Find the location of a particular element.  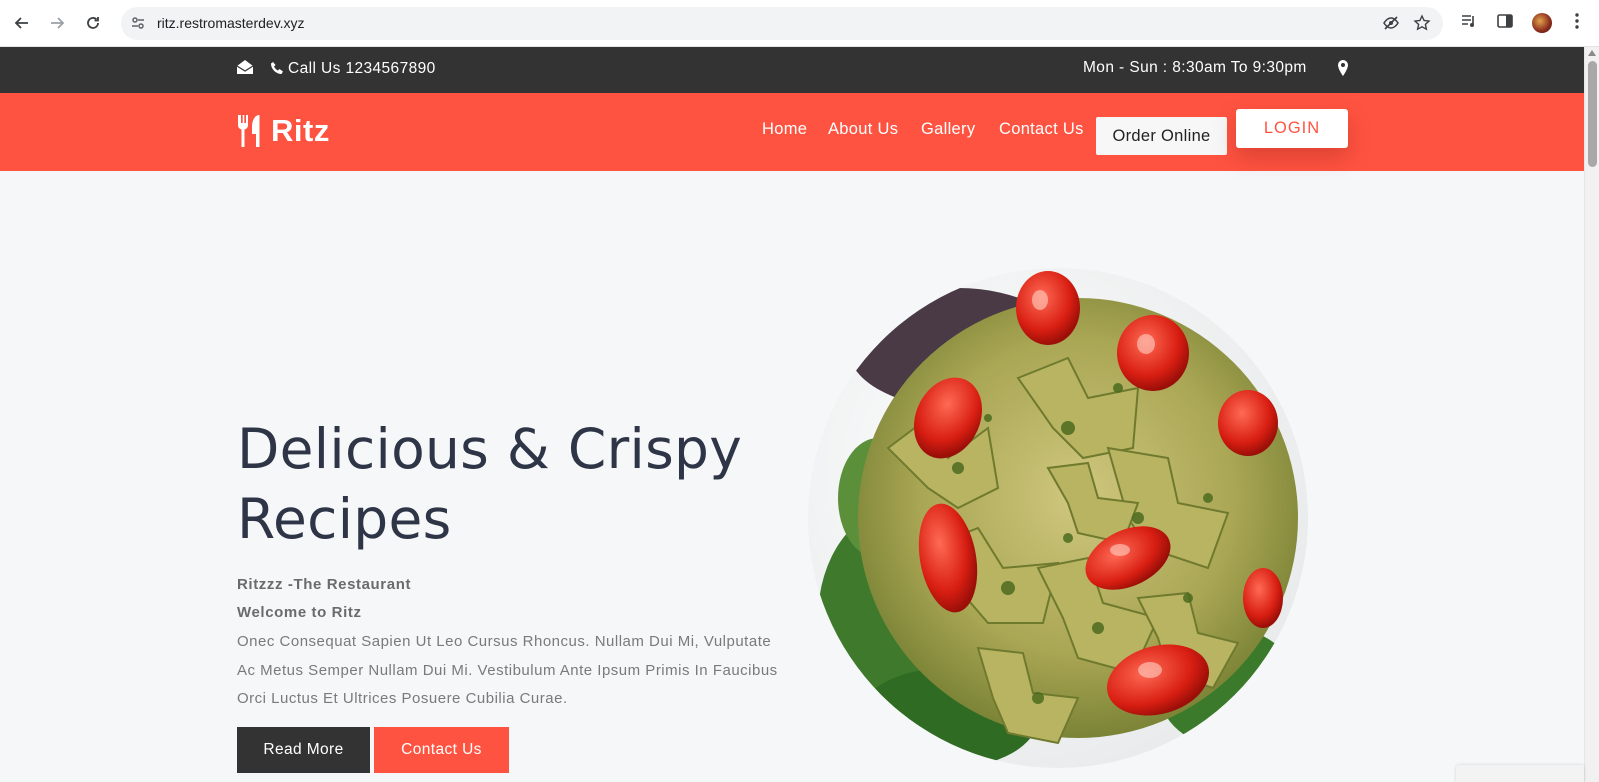

call-us-text: Call Us 1234567890 is located at coordinates (362, 69).